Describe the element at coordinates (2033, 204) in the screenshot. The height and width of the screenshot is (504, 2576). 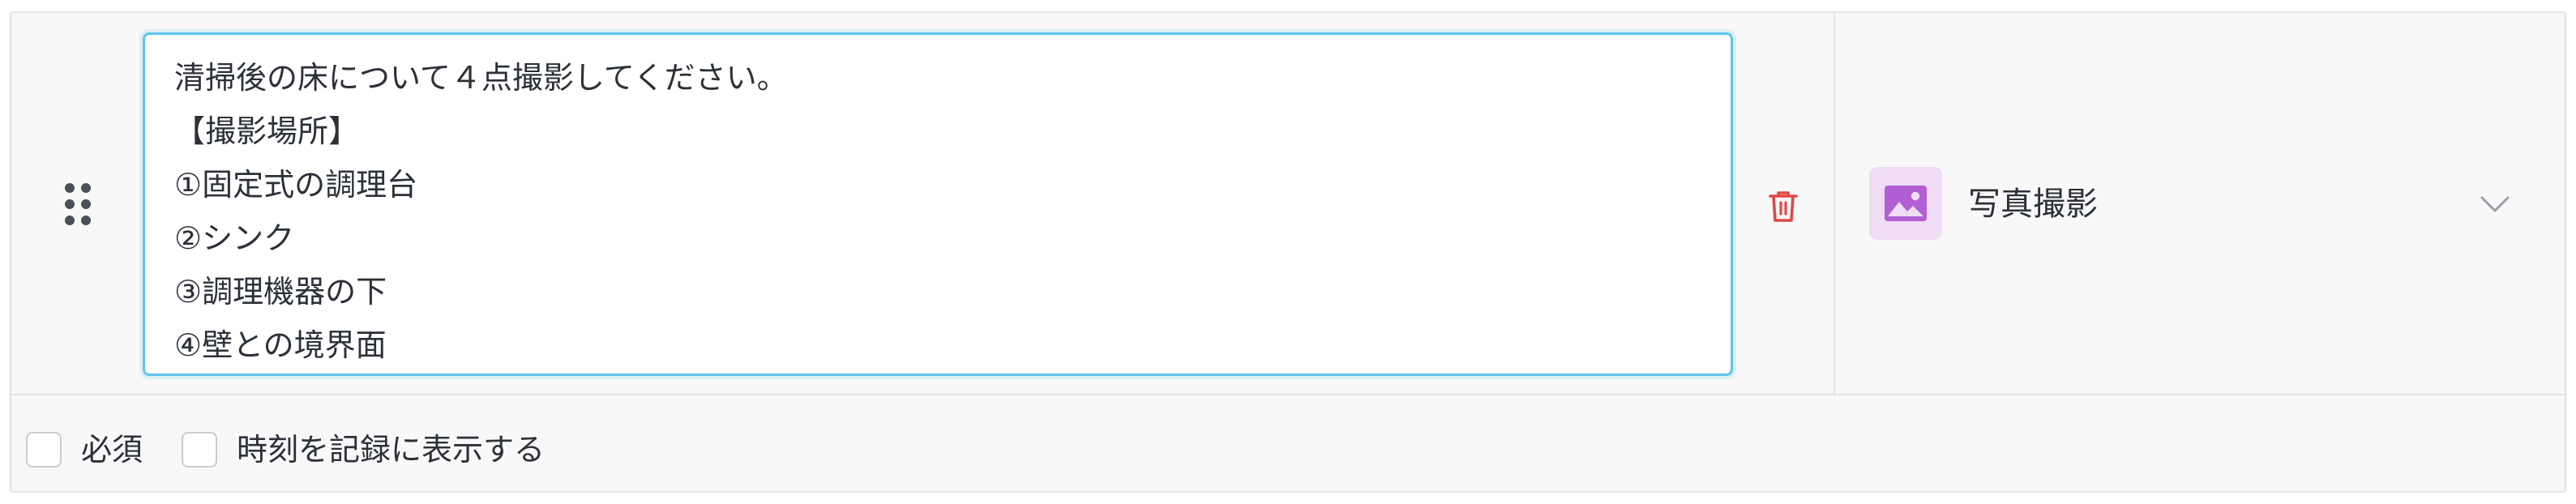
I see `item-type-label: 写真撮影` at that location.